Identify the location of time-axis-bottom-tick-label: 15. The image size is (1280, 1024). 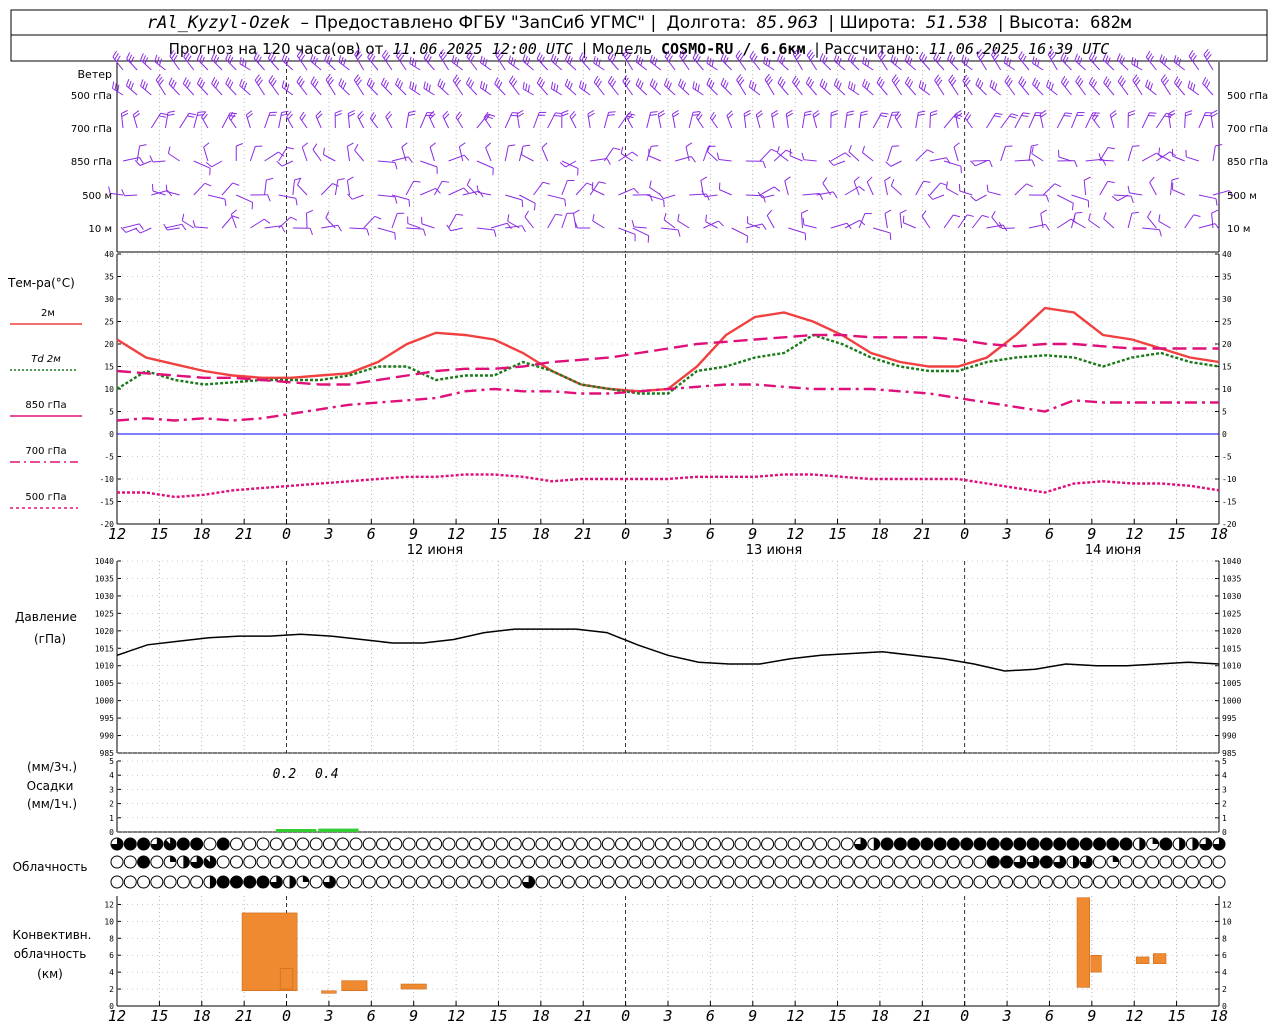
(159, 1015).